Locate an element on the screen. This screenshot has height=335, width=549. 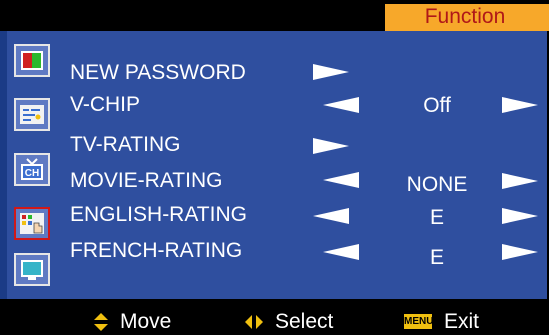
function-icon is located at coordinates (32, 223).